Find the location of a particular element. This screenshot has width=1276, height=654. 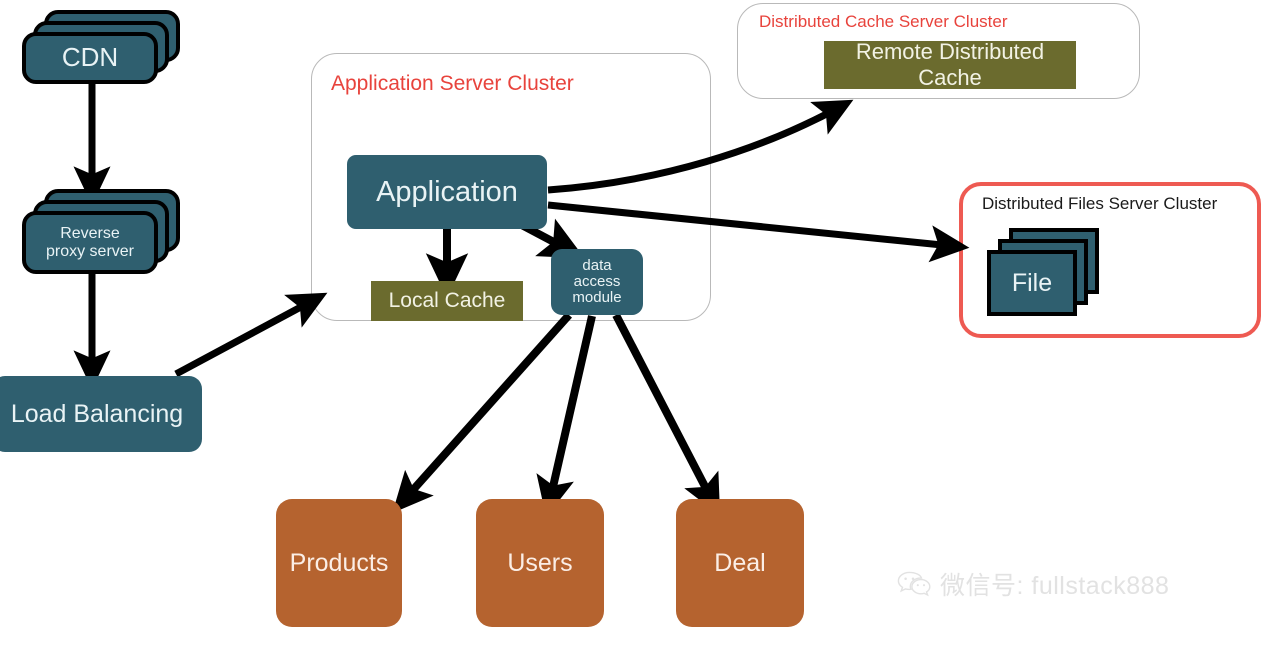

data-access-module-line3: module is located at coordinates (597, 297).